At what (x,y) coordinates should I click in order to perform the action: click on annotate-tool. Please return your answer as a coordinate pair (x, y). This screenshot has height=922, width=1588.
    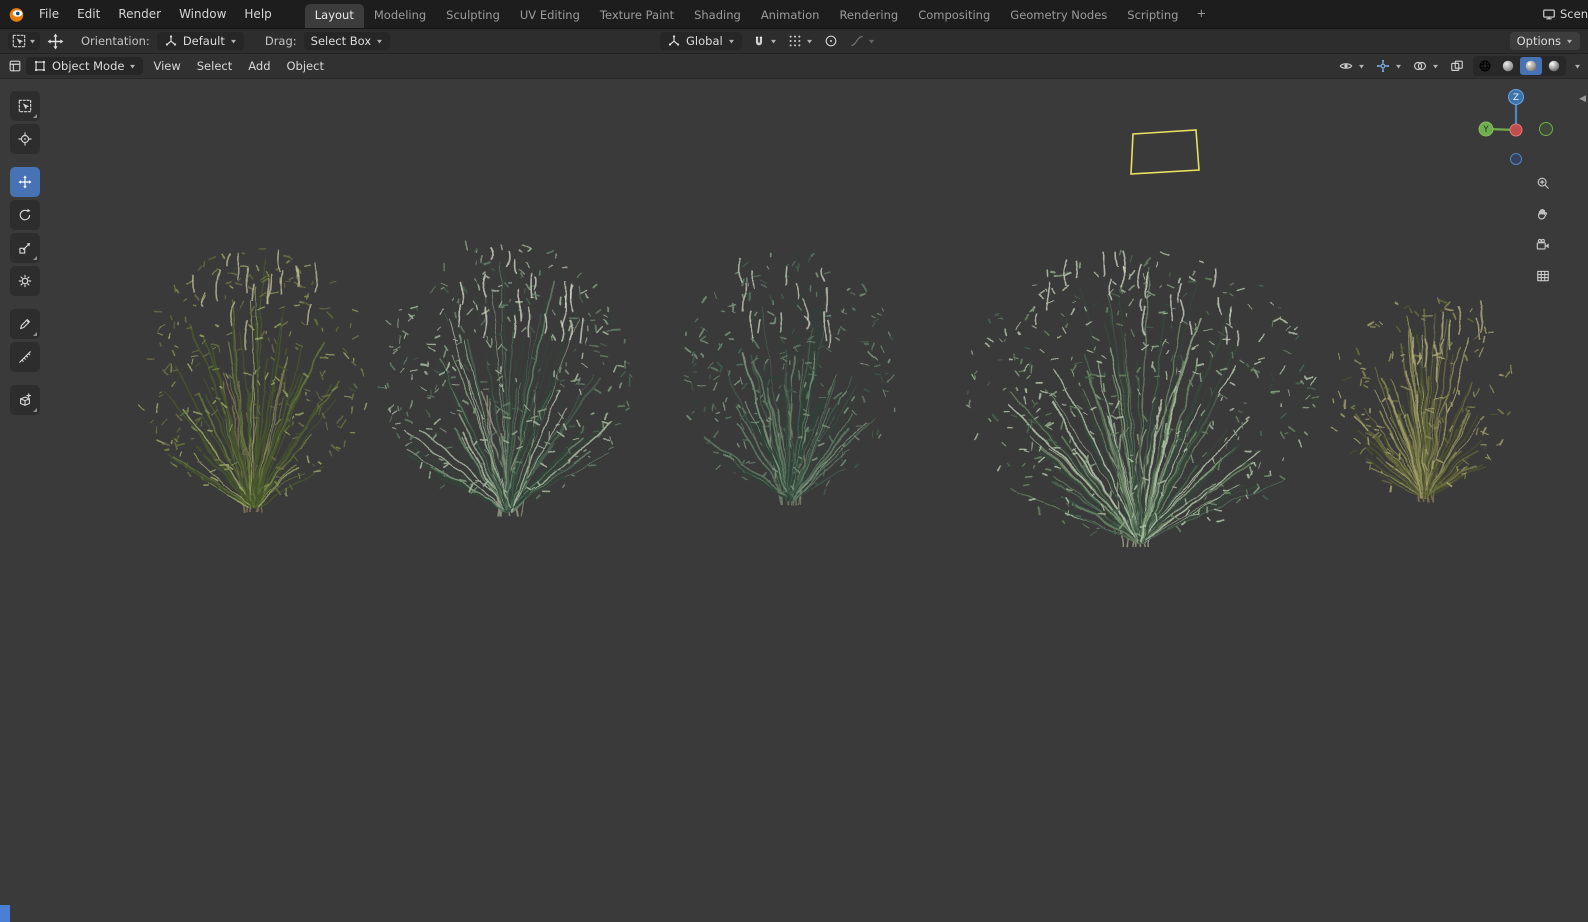
    Looking at the image, I should click on (25, 324).